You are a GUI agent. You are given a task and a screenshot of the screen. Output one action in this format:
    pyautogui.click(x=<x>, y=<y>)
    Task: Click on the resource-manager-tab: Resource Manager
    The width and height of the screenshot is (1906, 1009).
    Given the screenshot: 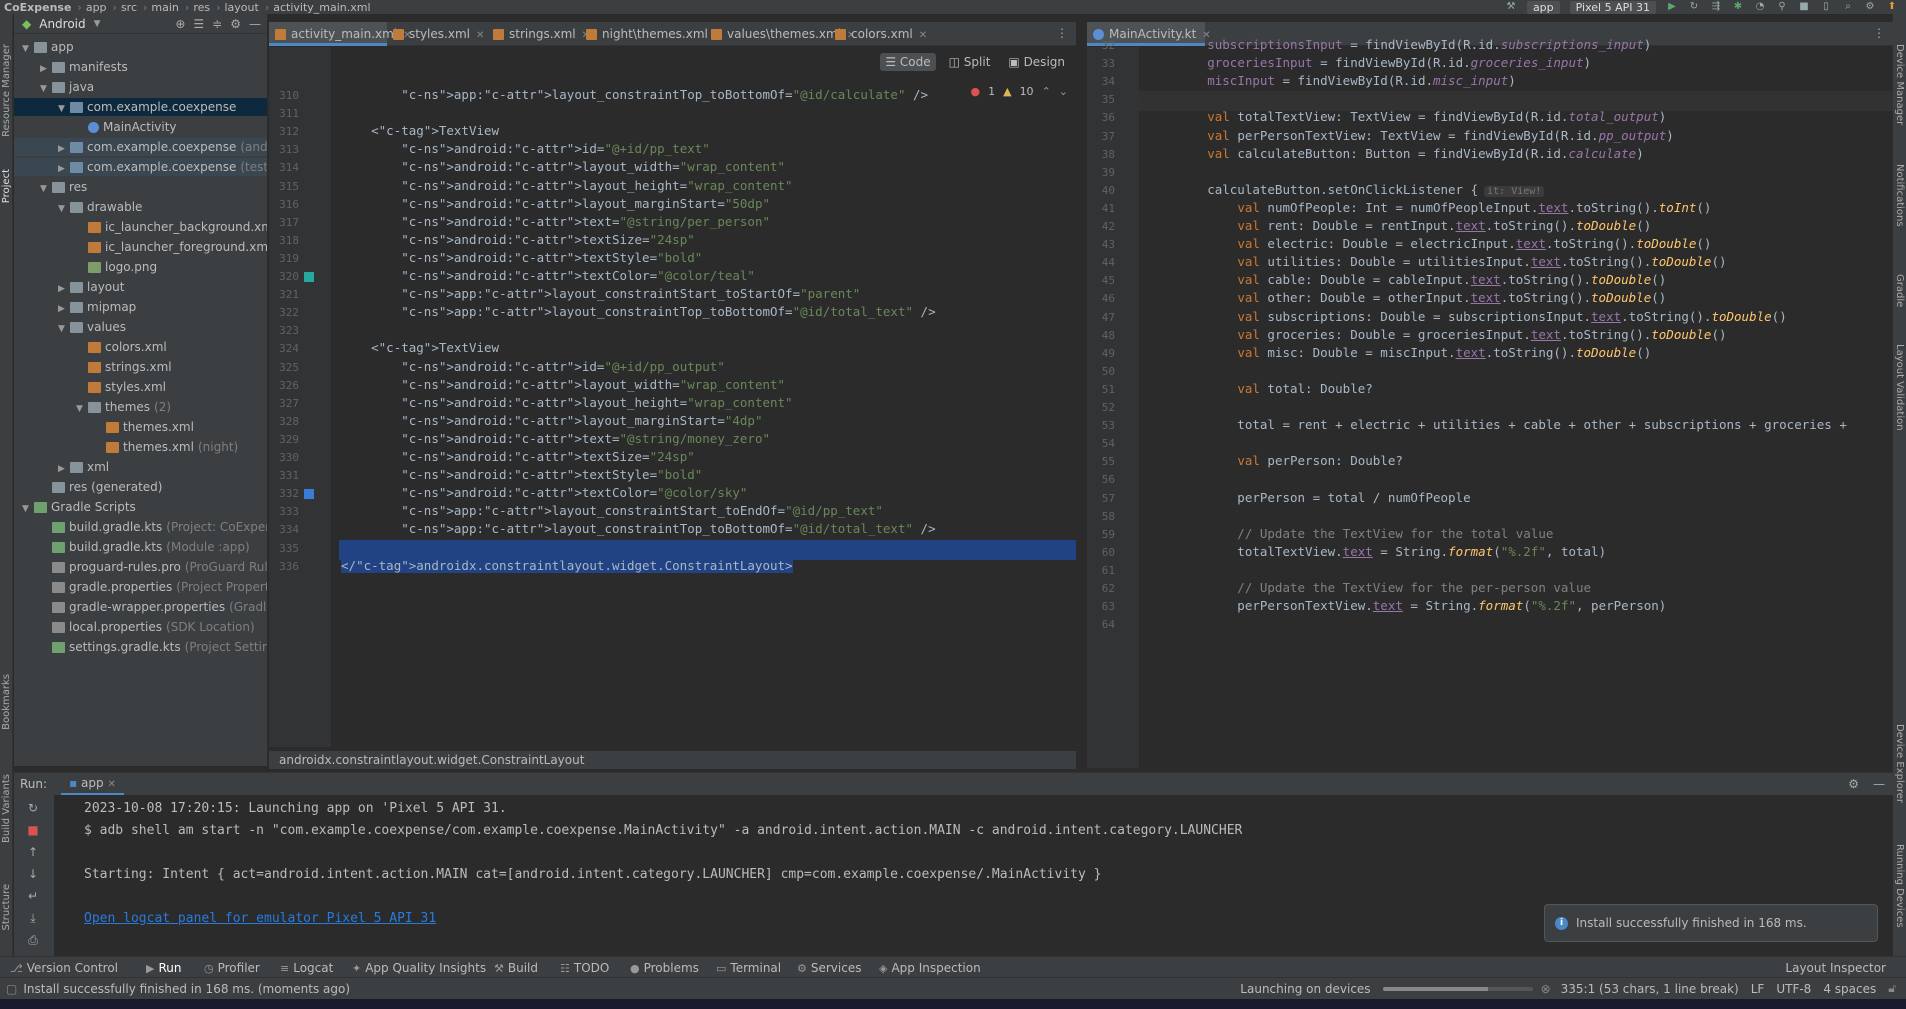 What is the action you would take?
    pyautogui.click(x=6, y=90)
    